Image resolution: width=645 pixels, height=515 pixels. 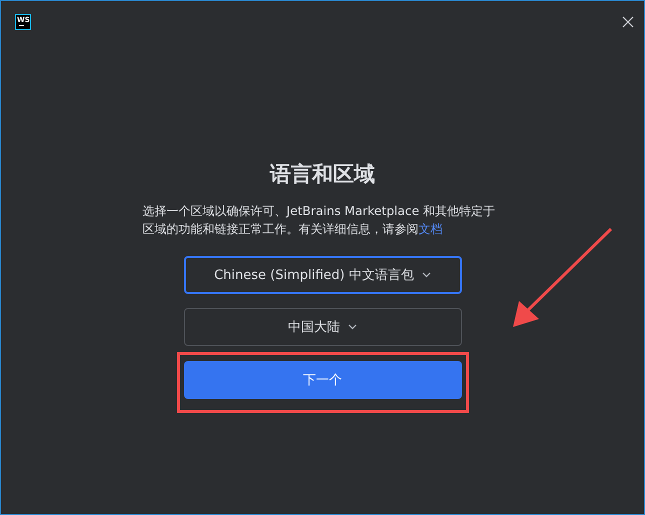 What do you see at coordinates (430, 229) in the screenshot?
I see `docs-link: 文档` at bounding box center [430, 229].